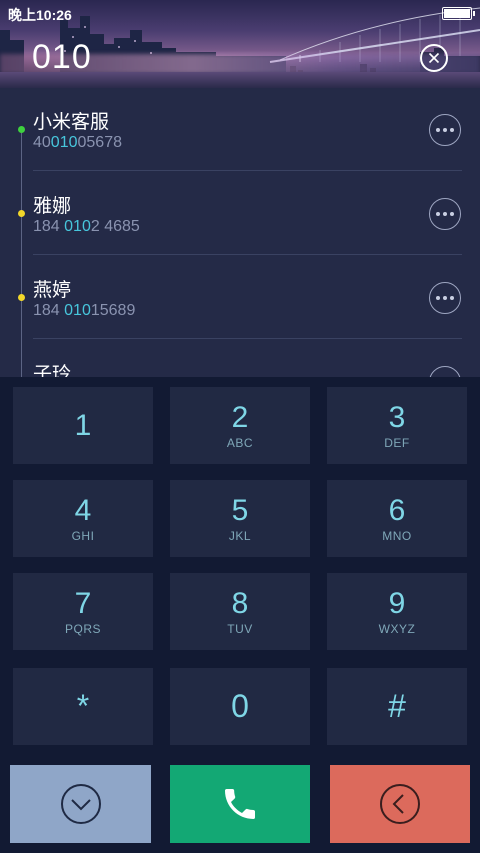 Image resolution: width=480 pixels, height=853 pixels. I want to click on status-bar: 晚上10:26, so click(240, 13).